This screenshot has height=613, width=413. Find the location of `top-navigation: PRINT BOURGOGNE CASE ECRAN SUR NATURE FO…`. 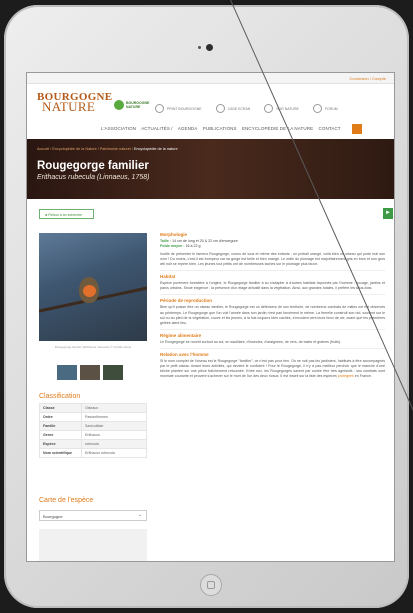

top-navigation: PRINT BOURGOGNE CASE ECRAN SUR NATURE FO… is located at coordinates (246, 108).